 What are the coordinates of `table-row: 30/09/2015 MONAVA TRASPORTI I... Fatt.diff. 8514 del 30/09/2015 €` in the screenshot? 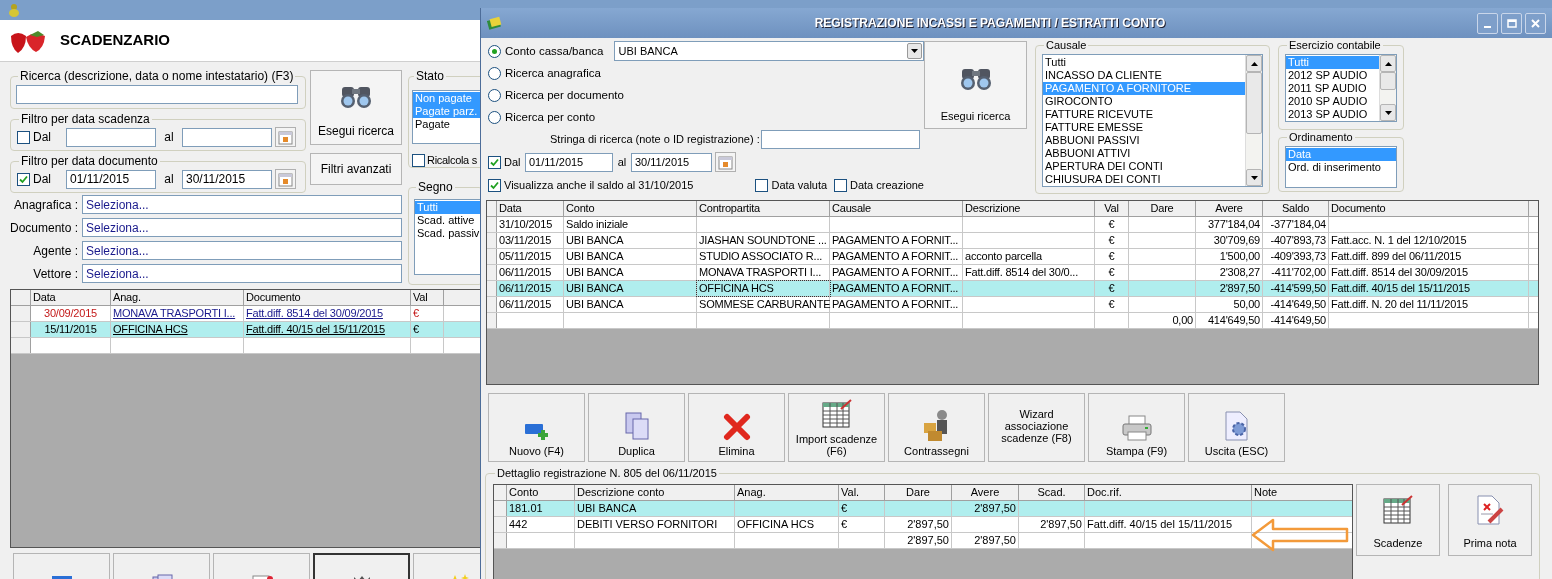 It's located at (245, 314).